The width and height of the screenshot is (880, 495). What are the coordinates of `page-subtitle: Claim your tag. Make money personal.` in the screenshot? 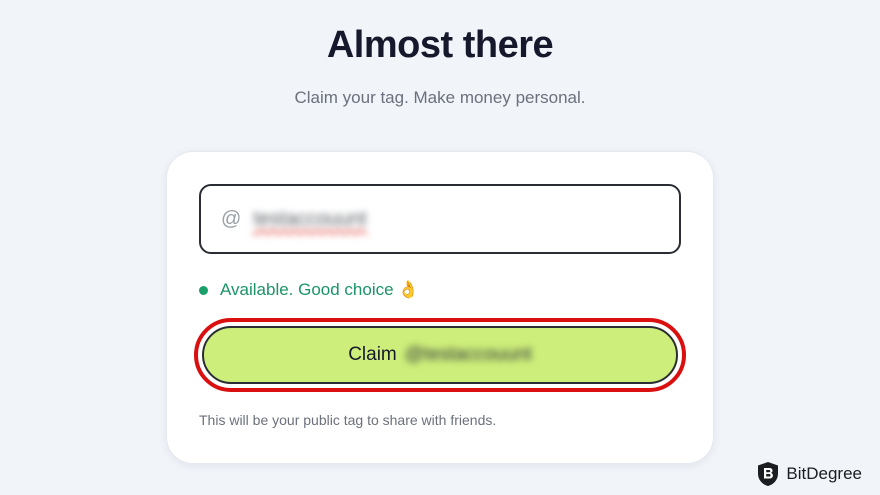 It's located at (440, 97).